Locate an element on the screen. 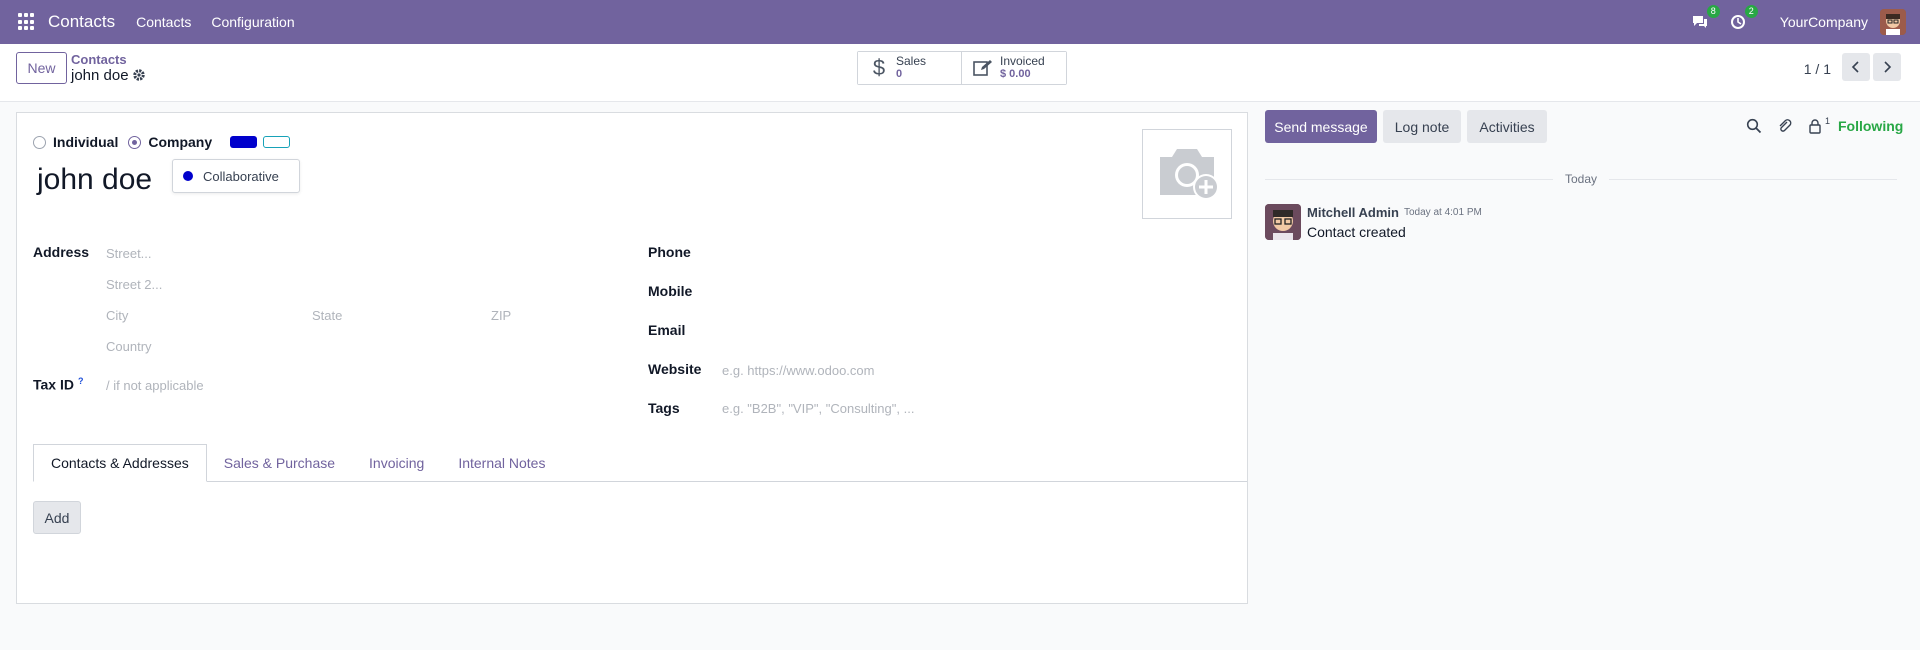 The image size is (1920, 650). city-input is located at coordinates (117, 315).